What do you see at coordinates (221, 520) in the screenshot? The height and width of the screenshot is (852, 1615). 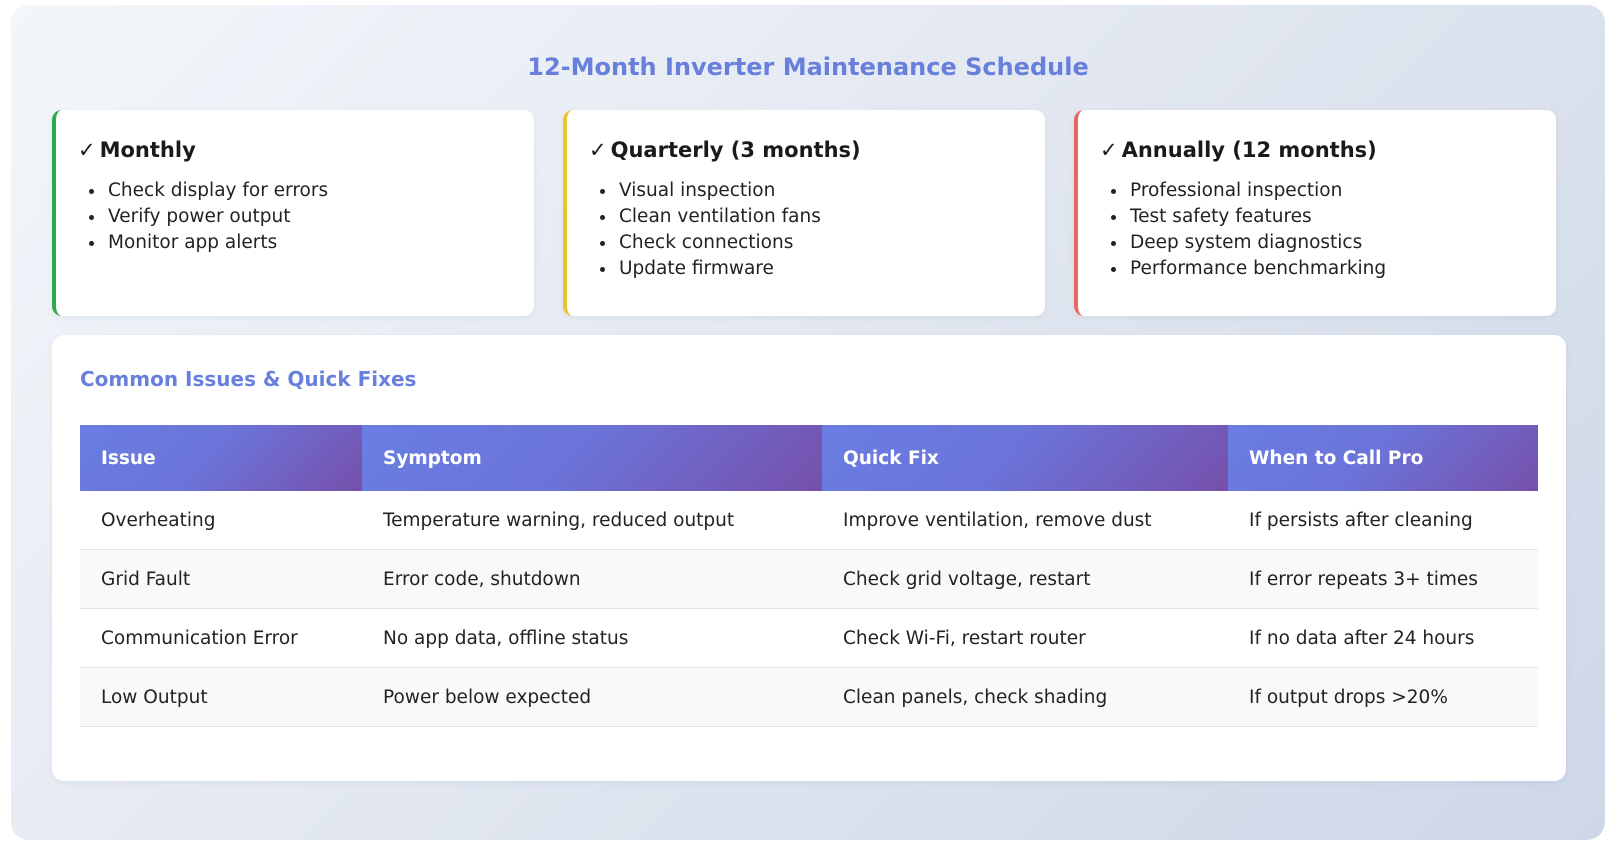 I see `table-cell: Overheating` at bounding box center [221, 520].